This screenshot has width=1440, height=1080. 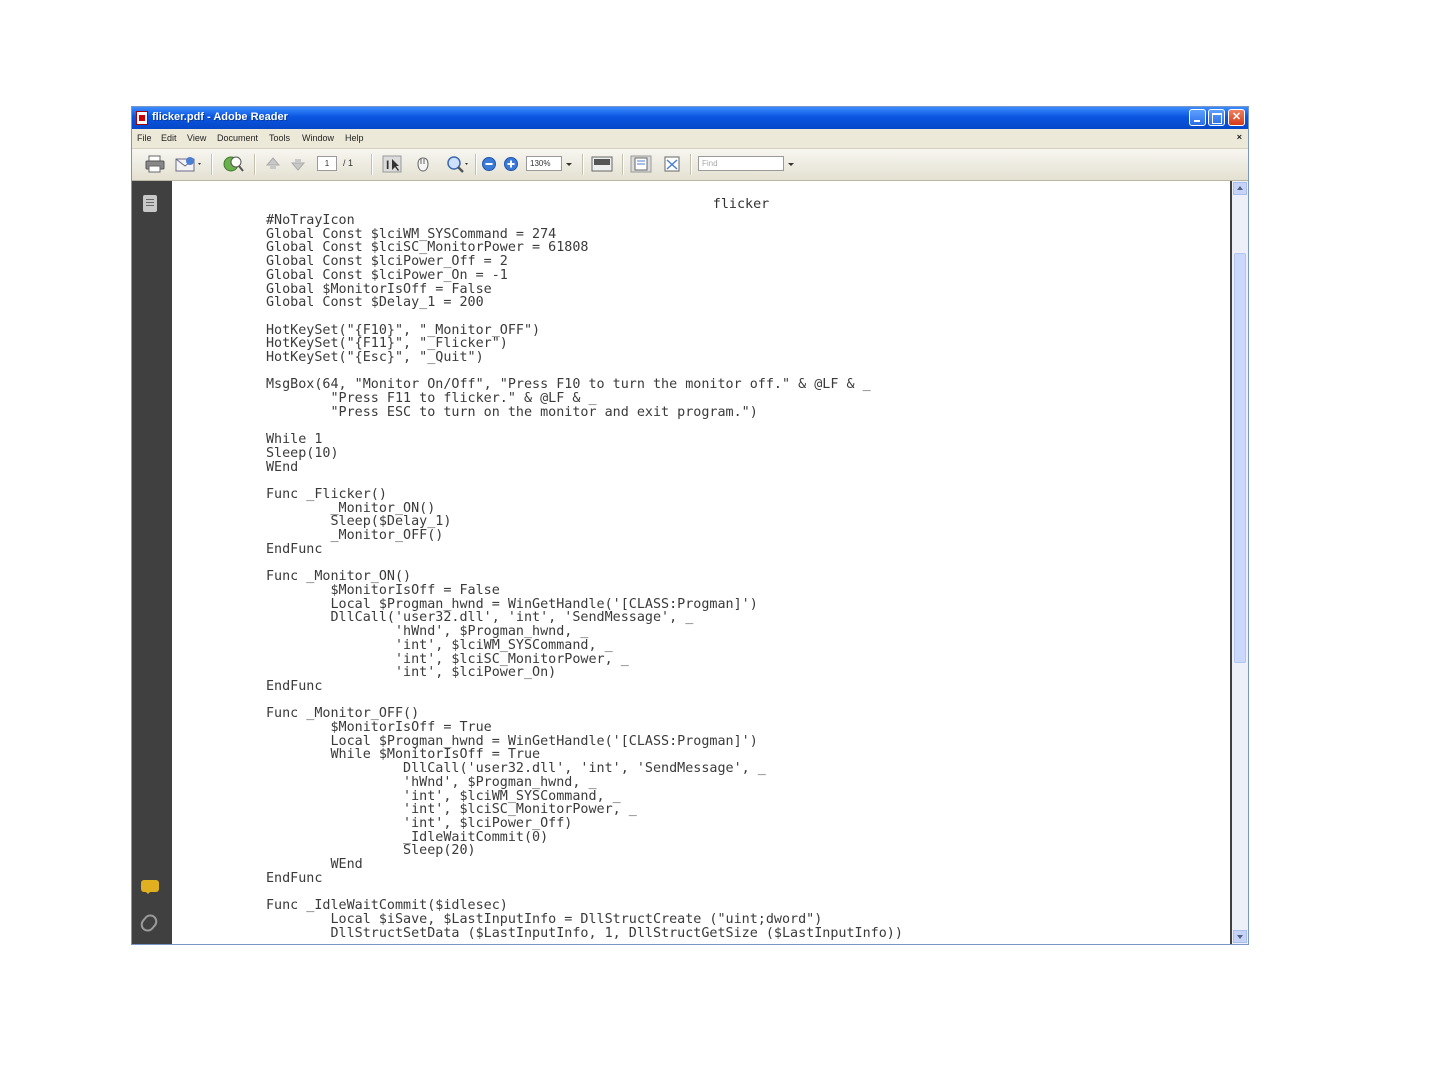 What do you see at coordinates (690, 118) in the screenshot?
I see `title-bar: flicker.pdf - Adobe Reader ✕` at bounding box center [690, 118].